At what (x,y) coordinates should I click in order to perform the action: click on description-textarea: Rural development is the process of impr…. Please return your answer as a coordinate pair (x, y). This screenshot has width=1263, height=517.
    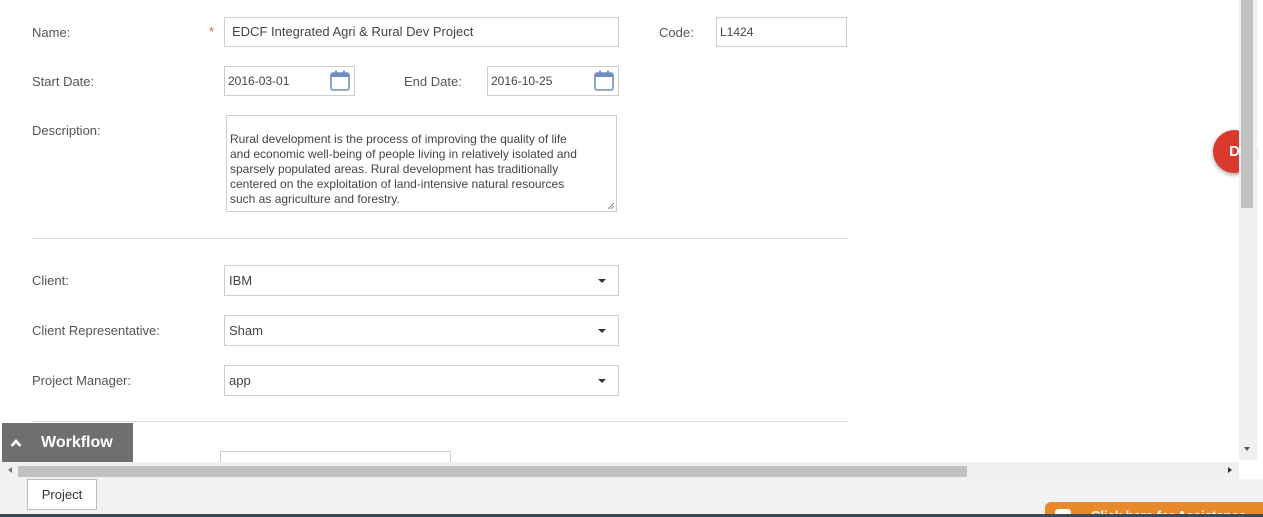
    Looking at the image, I should click on (421, 163).